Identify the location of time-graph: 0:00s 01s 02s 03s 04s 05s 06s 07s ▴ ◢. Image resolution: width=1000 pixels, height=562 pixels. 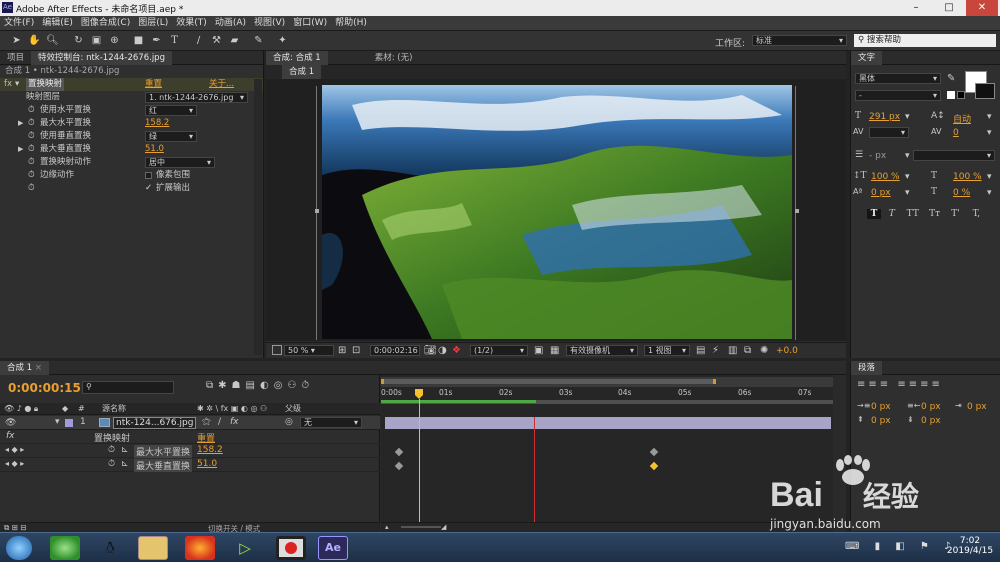
(607, 453).